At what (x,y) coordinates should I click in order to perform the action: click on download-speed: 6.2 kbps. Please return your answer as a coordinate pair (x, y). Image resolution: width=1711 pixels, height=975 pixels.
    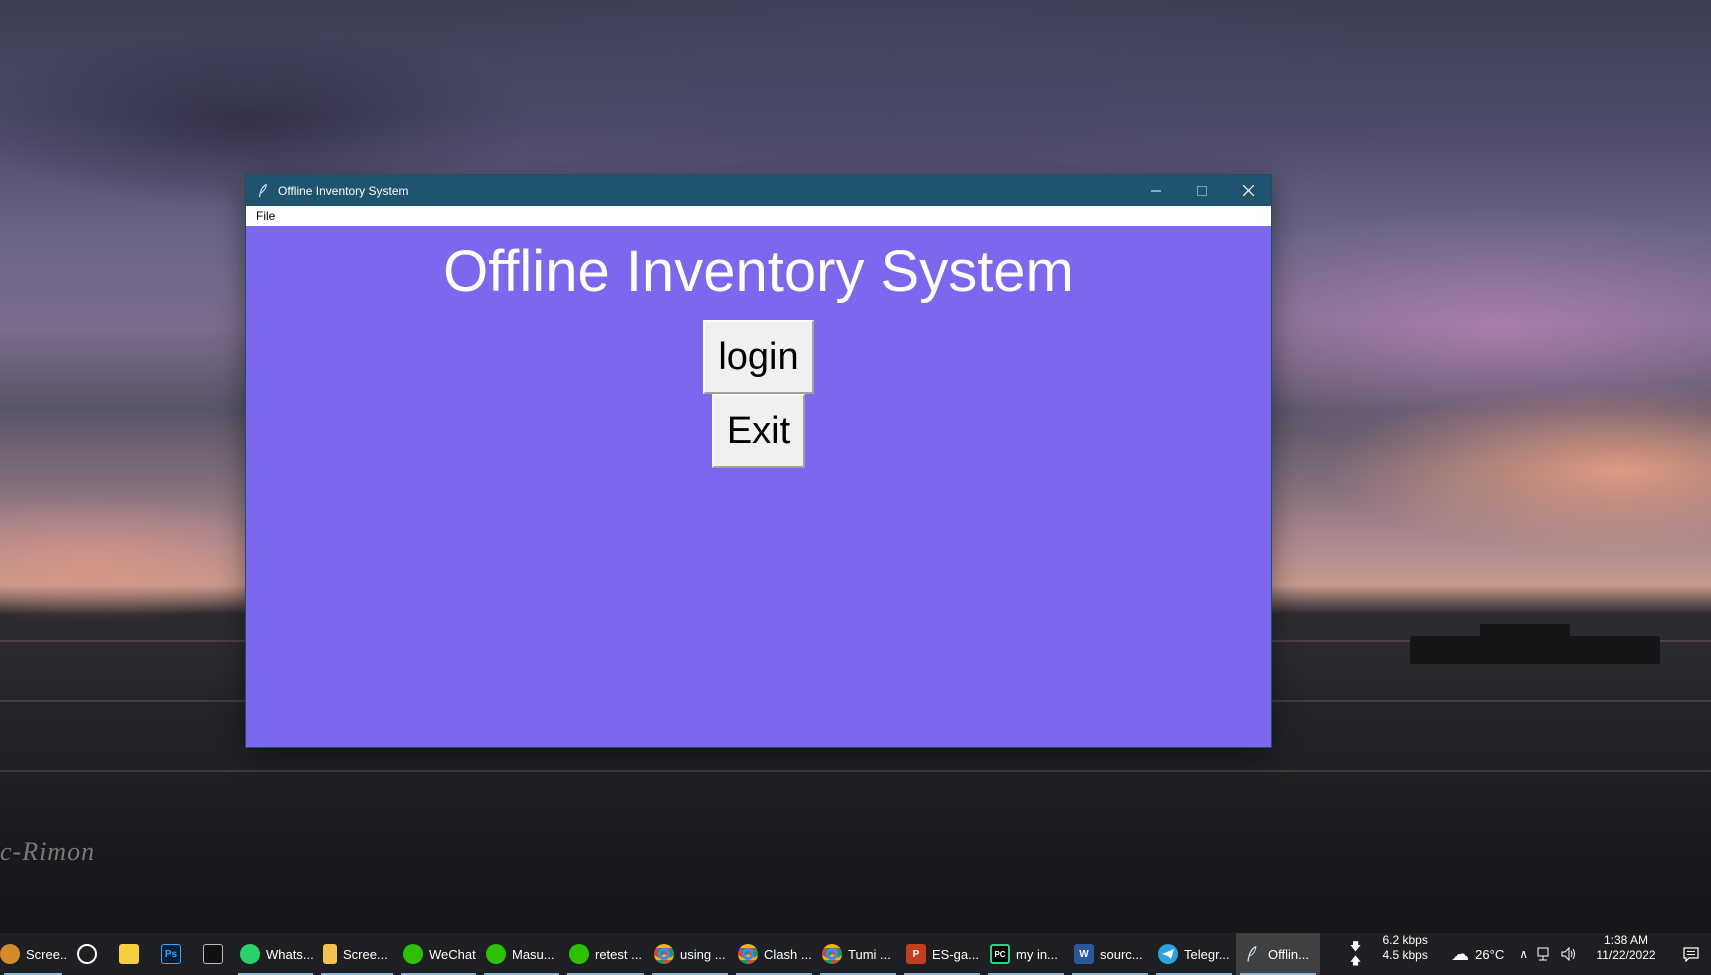
    Looking at the image, I should click on (1405, 940).